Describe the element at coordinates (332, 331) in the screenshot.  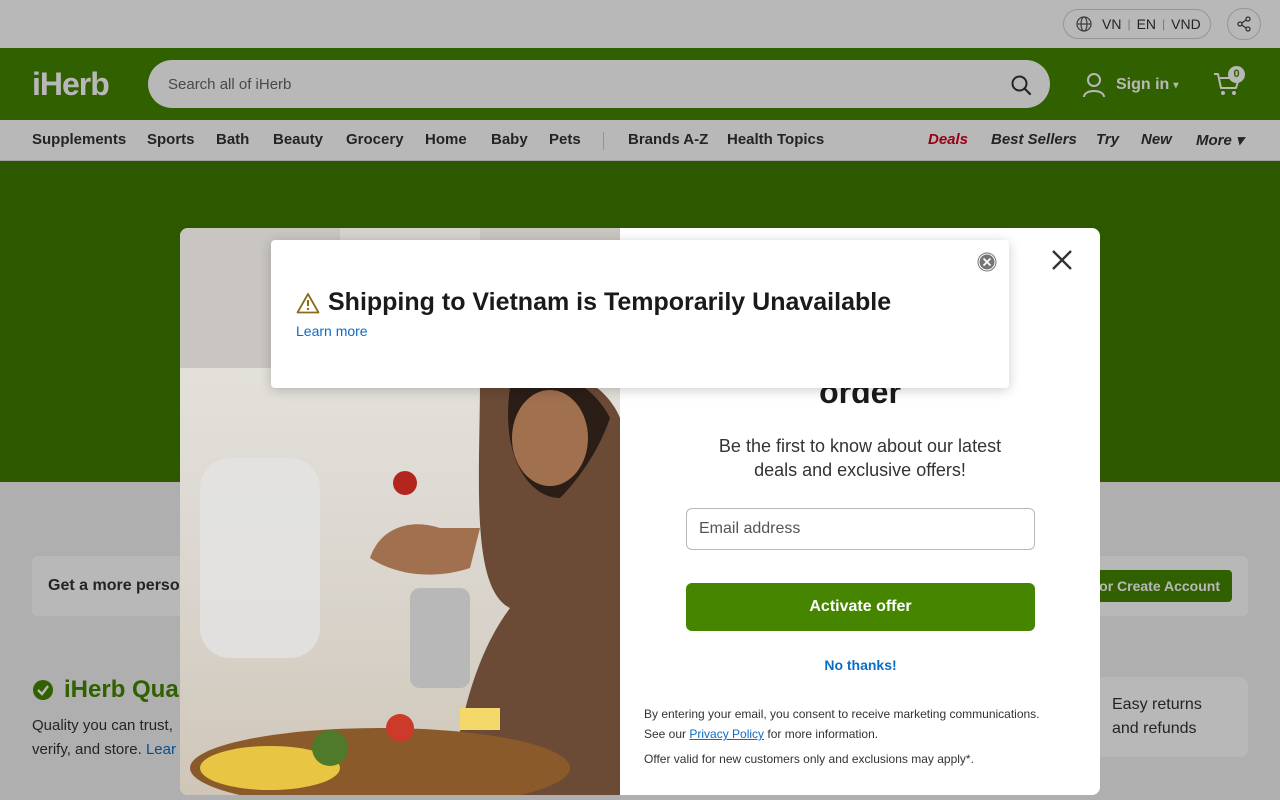
I see `learn-more-link: Learn more` at that location.